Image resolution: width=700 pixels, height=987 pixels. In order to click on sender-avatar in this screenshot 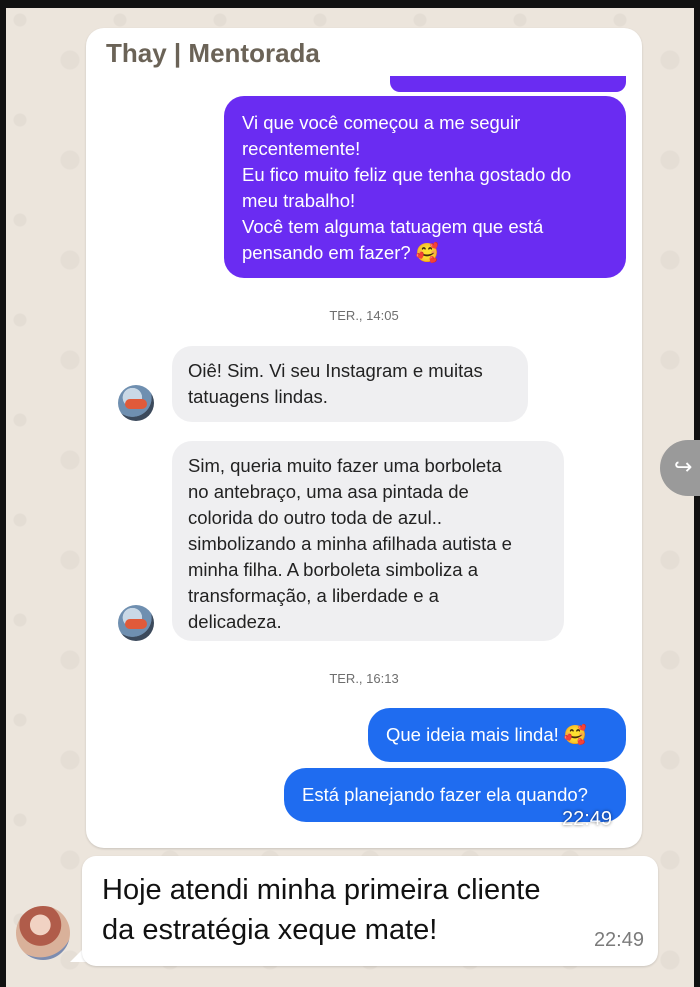, I will do `click(43, 933)`.